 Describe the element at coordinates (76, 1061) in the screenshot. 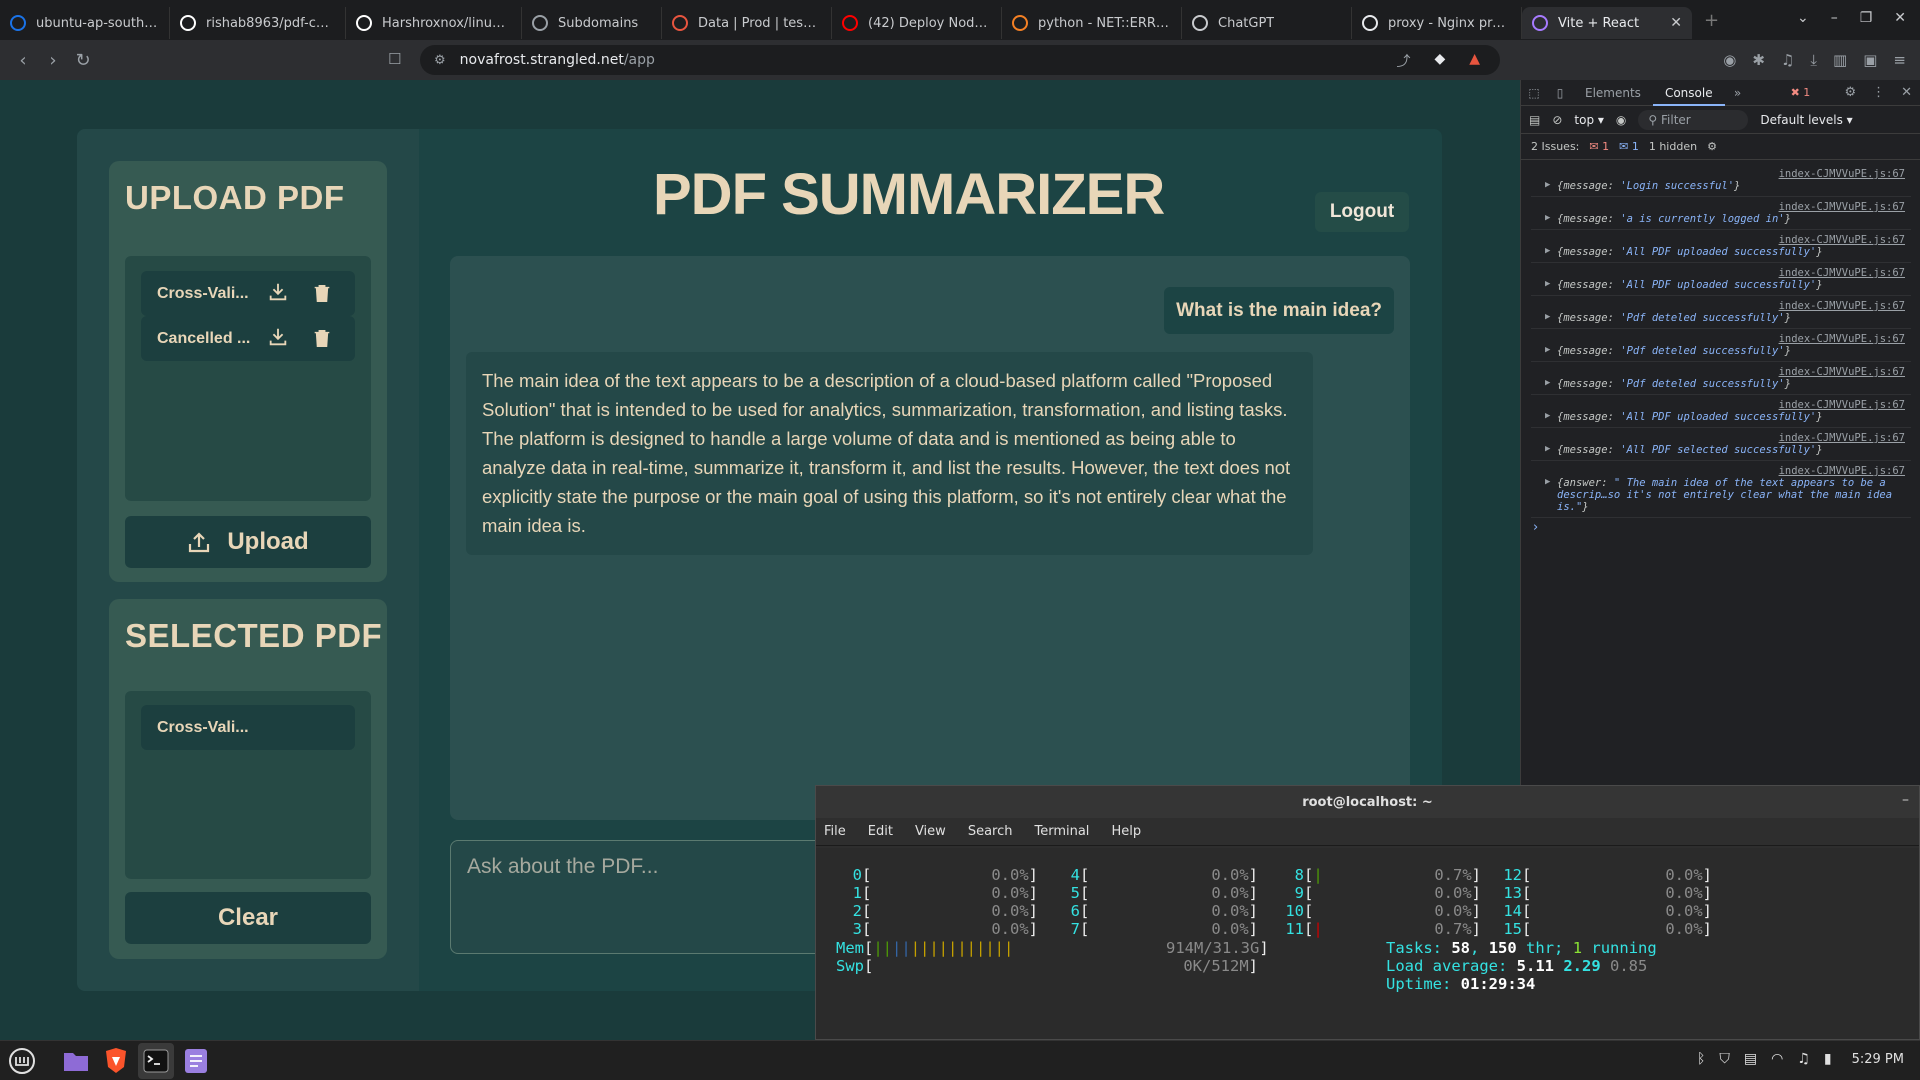

I see `taskbar-files` at that location.